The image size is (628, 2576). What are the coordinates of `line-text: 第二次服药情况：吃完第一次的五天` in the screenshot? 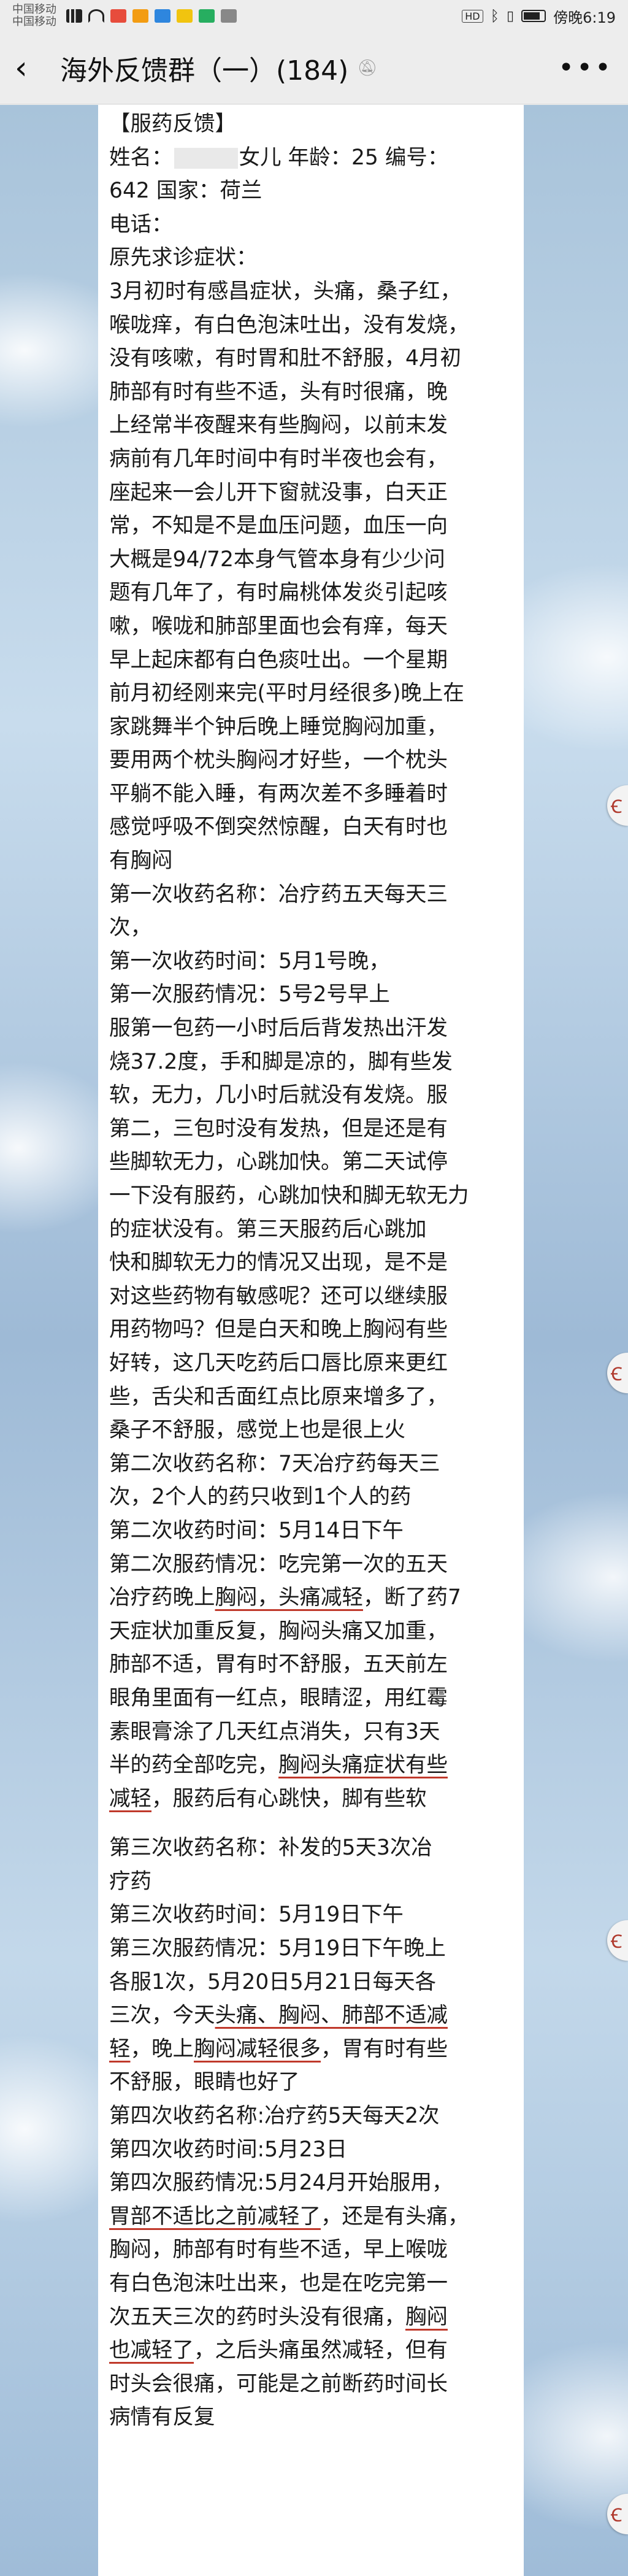 It's located at (278, 1564).